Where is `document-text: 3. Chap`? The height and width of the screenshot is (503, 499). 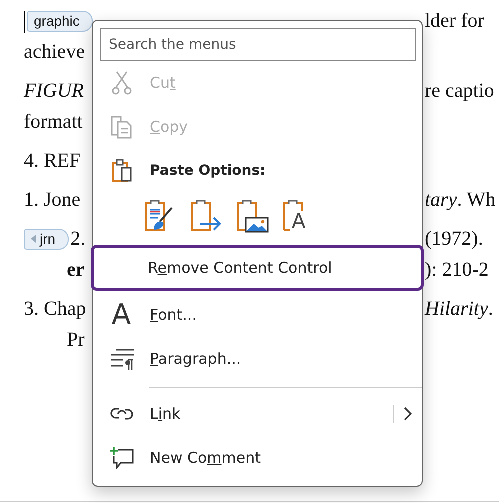
document-text: 3. Chap is located at coordinates (55, 309).